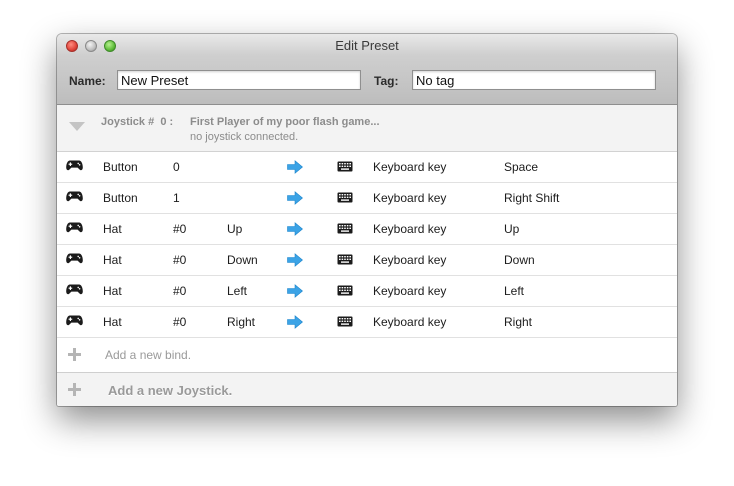 Image resolution: width=734 pixels, height=486 pixels. What do you see at coordinates (176, 167) in the screenshot?
I see `bind-input-index: 0` at bounding box center [176, 167].